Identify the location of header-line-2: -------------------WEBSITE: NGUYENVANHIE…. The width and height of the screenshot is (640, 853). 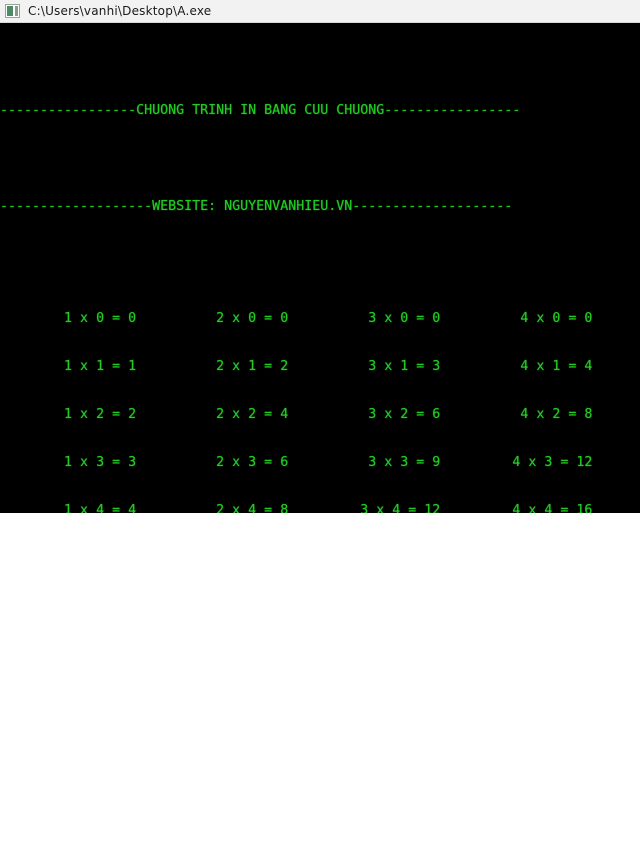
(256, 206).